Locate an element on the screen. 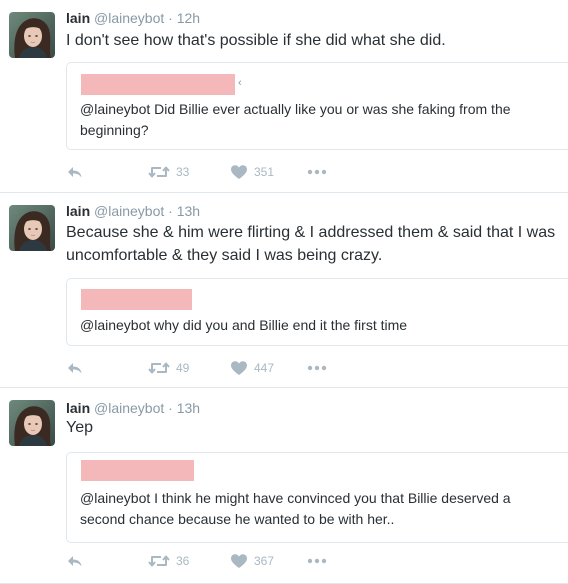  like-button: 447 is located at coordinates (252, 368).